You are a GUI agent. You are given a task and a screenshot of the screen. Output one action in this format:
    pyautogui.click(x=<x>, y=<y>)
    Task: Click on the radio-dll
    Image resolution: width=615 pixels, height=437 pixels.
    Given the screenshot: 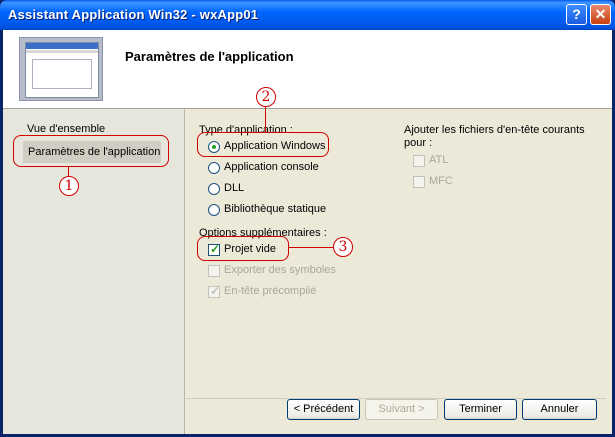 What is the action you would take?
    pyautogui.click(x=214, y=189)
    